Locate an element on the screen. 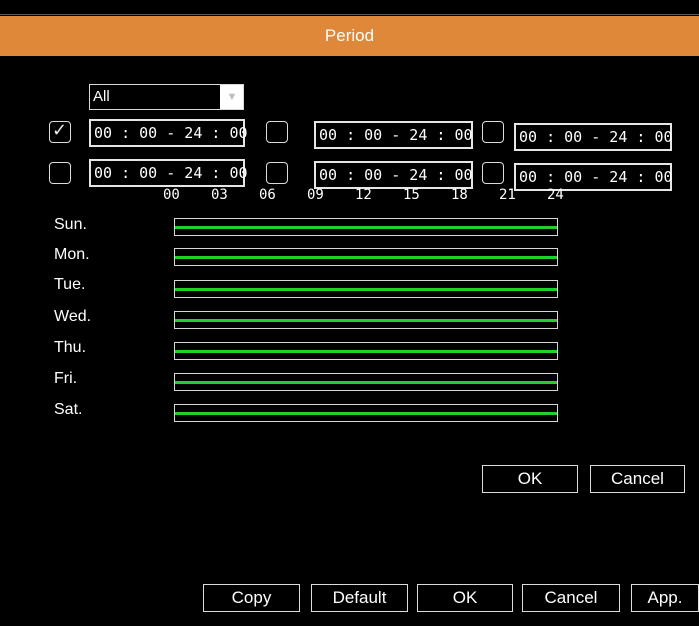  check-icon: ✓ is located at coordinates (60, 130).